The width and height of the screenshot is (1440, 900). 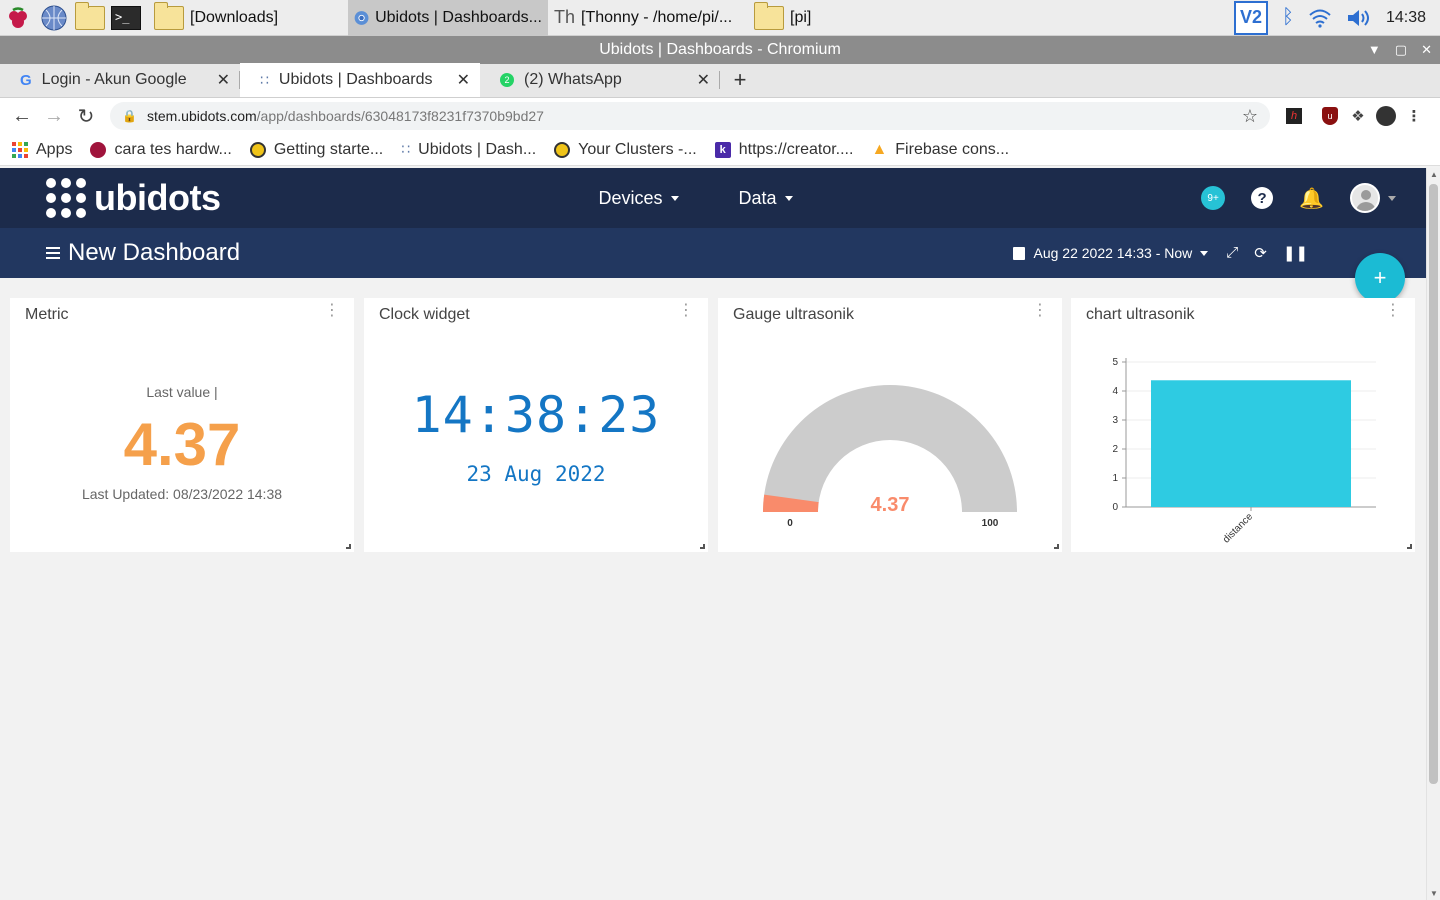 What do you see at coordinates (1295, 253) in the screenshot?
I see `pause-icon: ❚❚` at bounding box center [1295, 253].